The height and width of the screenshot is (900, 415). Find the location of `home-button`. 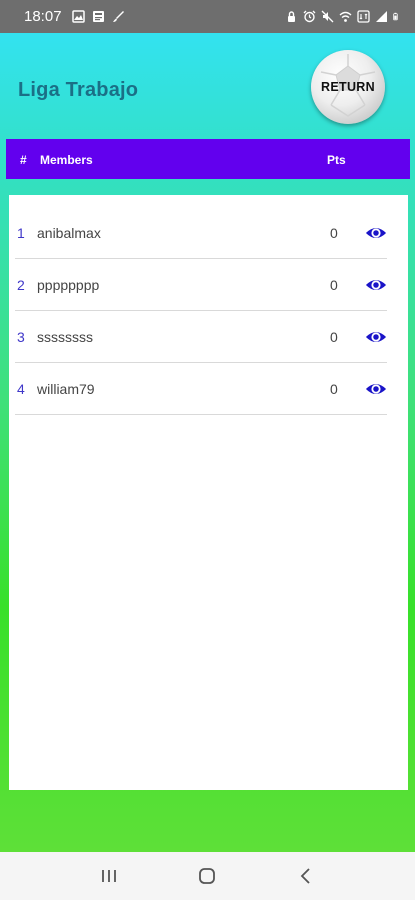

home-button is located at coordinates (207, 876).